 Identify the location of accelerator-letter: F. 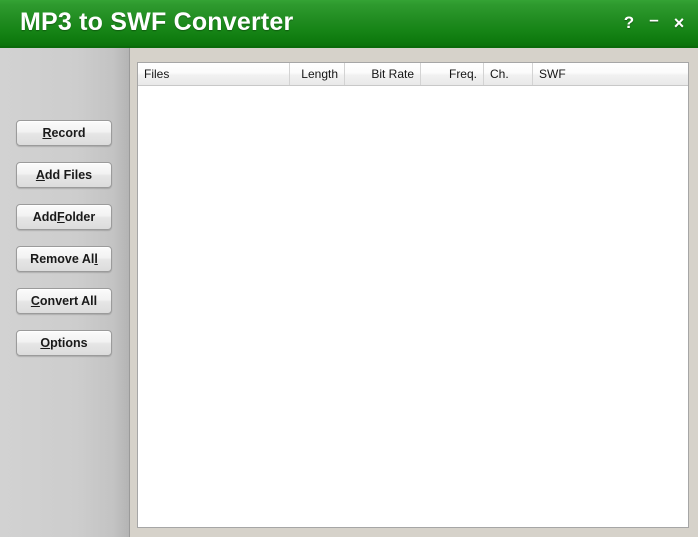
(61, 217).